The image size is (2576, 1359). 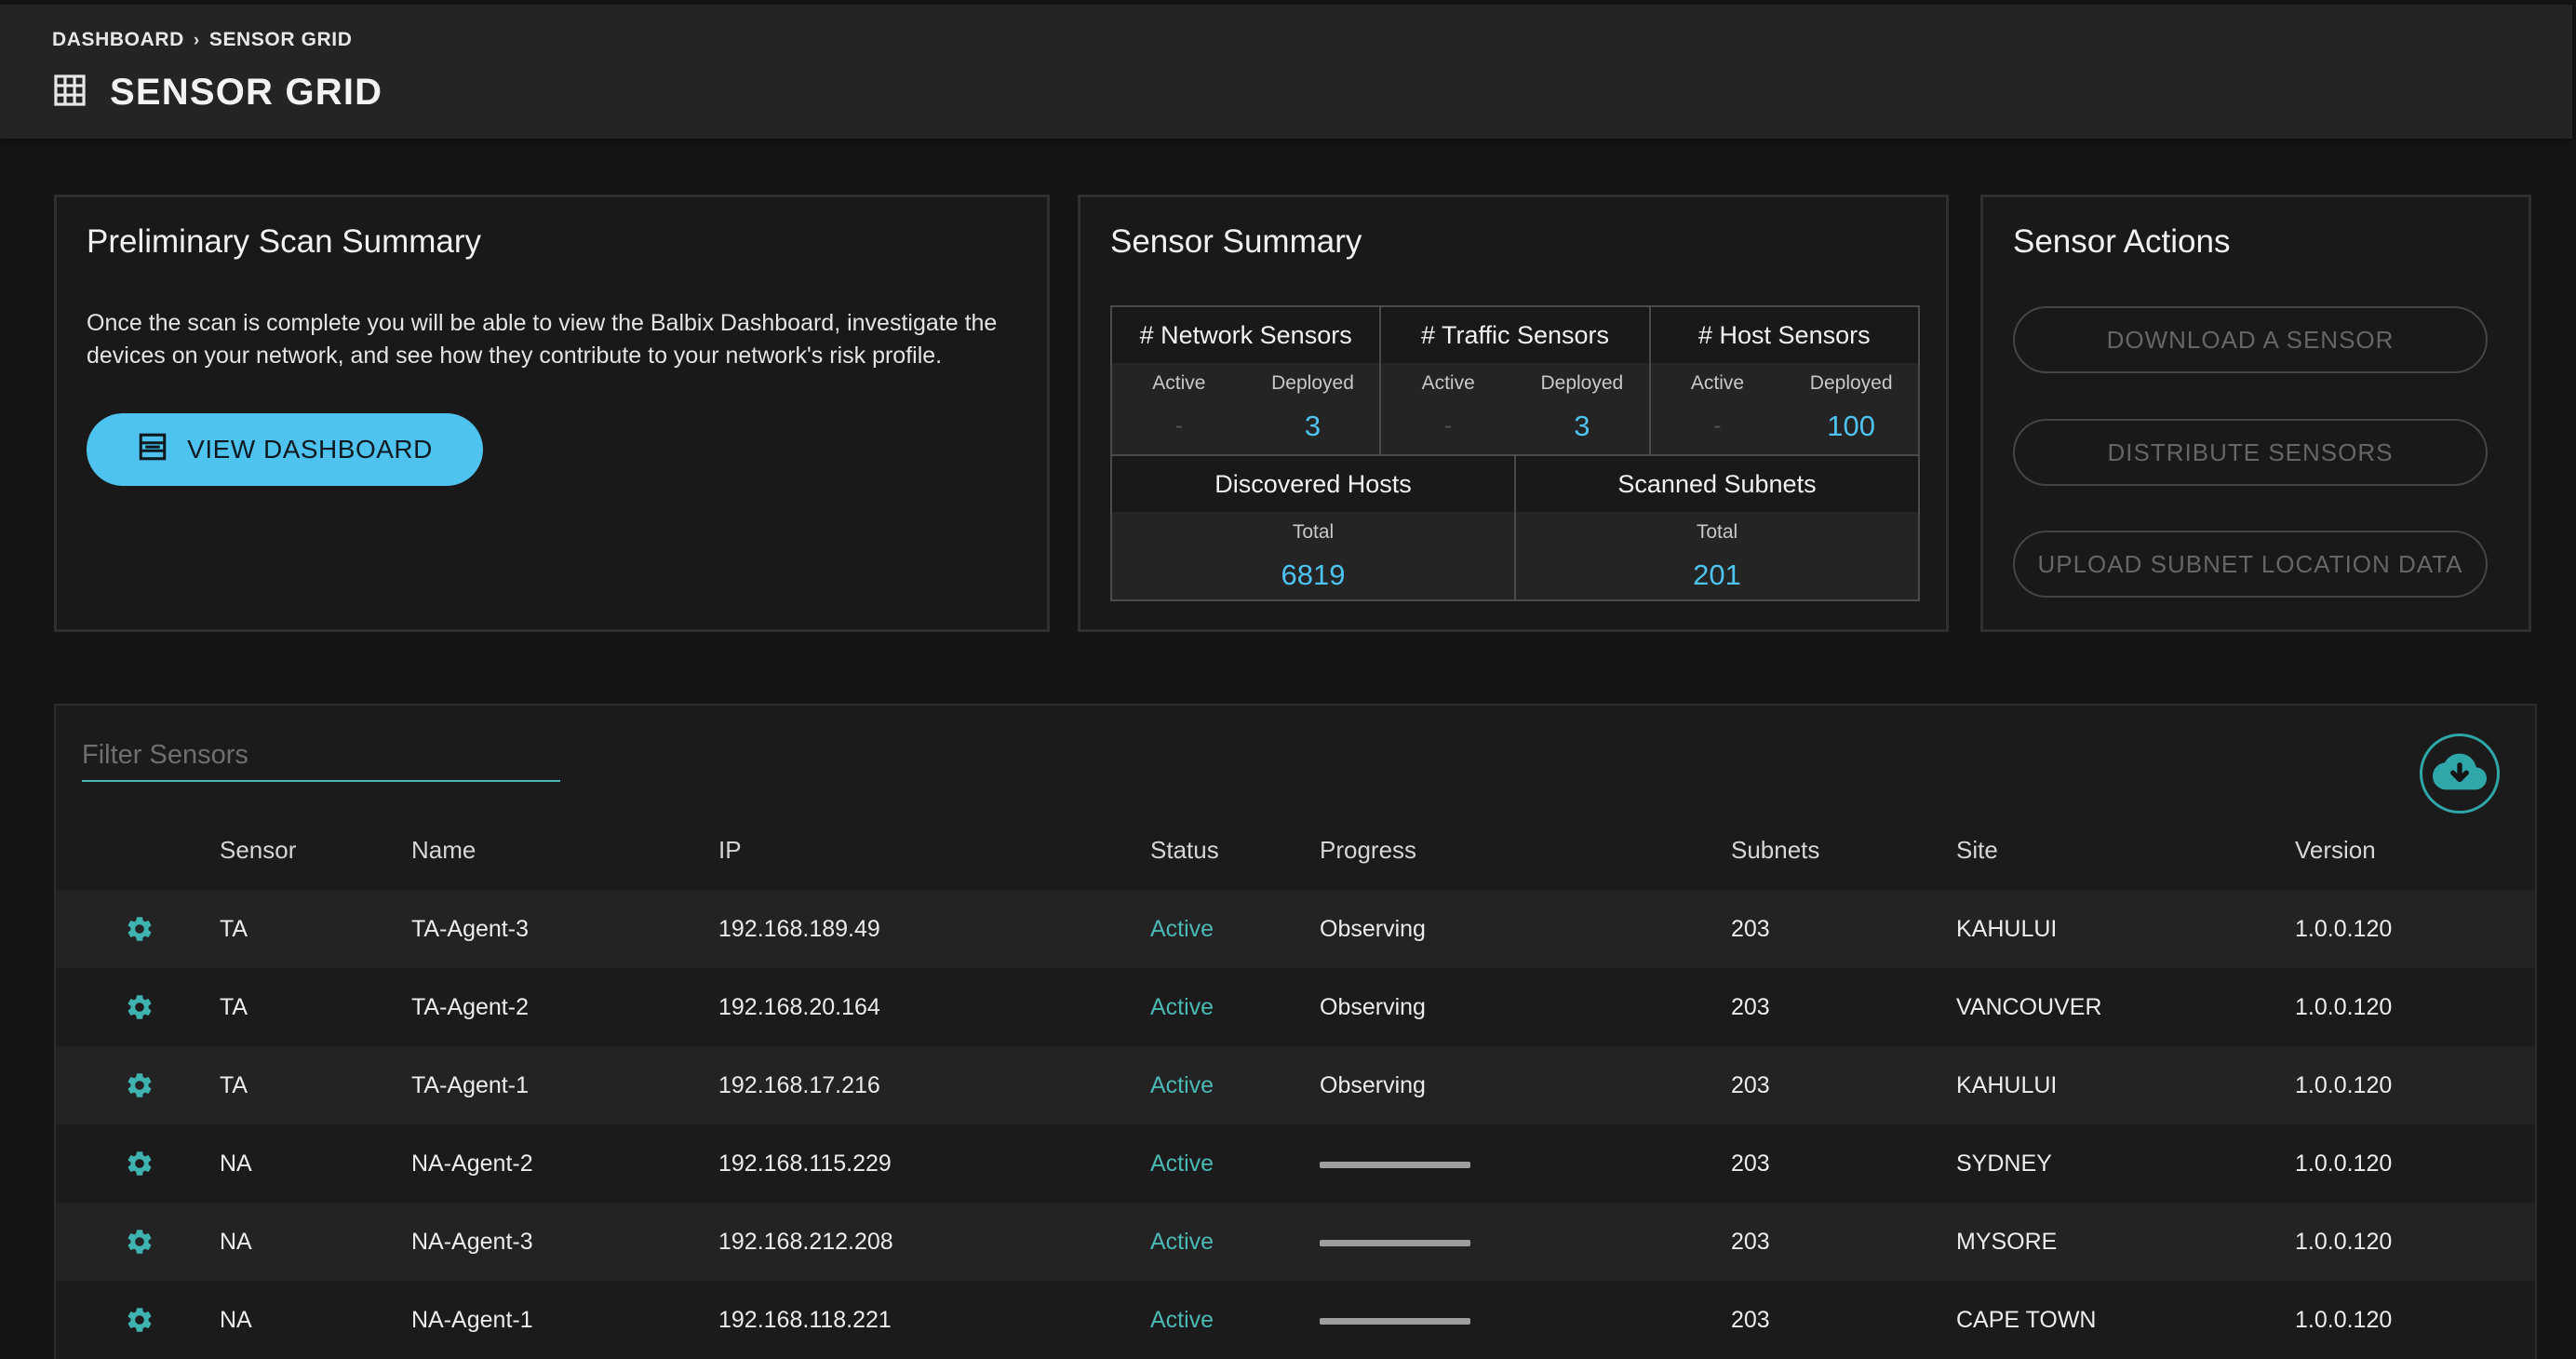 I want to click on discovered-hosts-cell: Discovered Hosts Total 6819, so click(x=1313, y=529).